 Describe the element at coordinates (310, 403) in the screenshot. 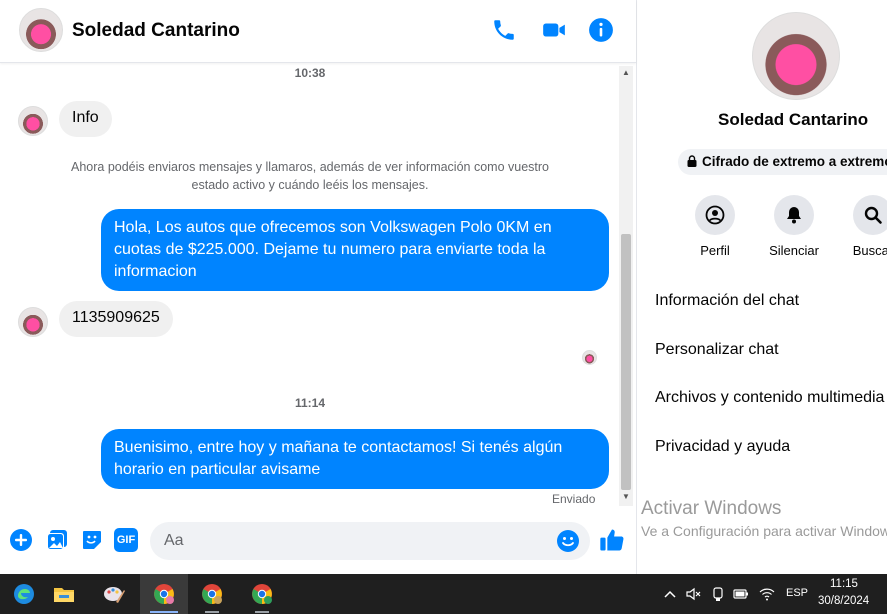

I see `timestamp: 11:14` at that location.